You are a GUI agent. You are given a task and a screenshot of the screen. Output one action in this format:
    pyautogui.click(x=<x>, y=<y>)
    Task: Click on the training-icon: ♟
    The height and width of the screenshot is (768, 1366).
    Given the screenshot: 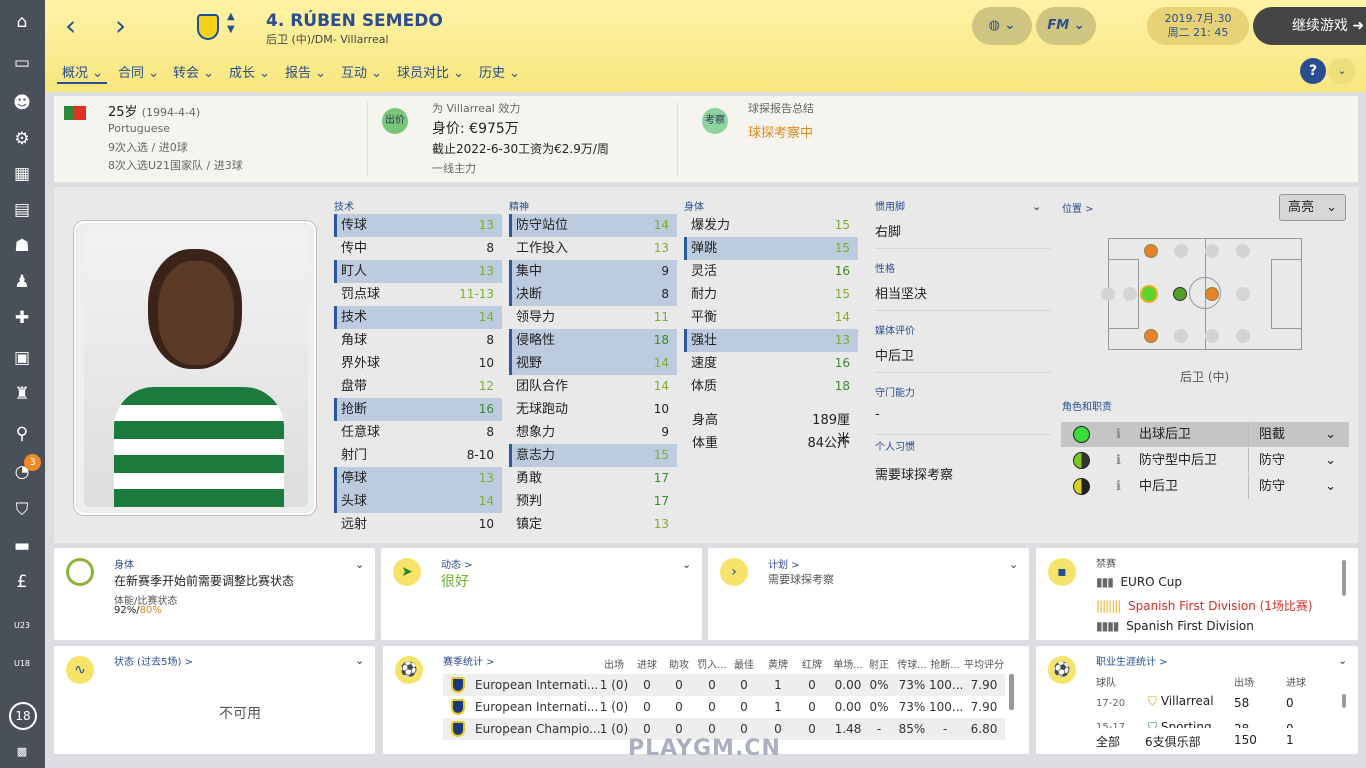 What is the action you would take?
    pyautogui.click(x=22, y=282)
    